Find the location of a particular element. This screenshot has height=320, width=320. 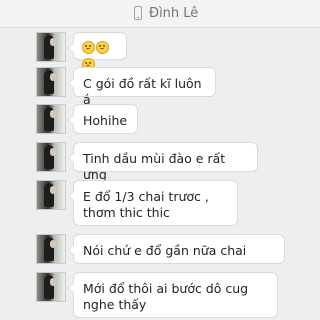

chat-header: Đình Lê is located at coordinates (160, 14).